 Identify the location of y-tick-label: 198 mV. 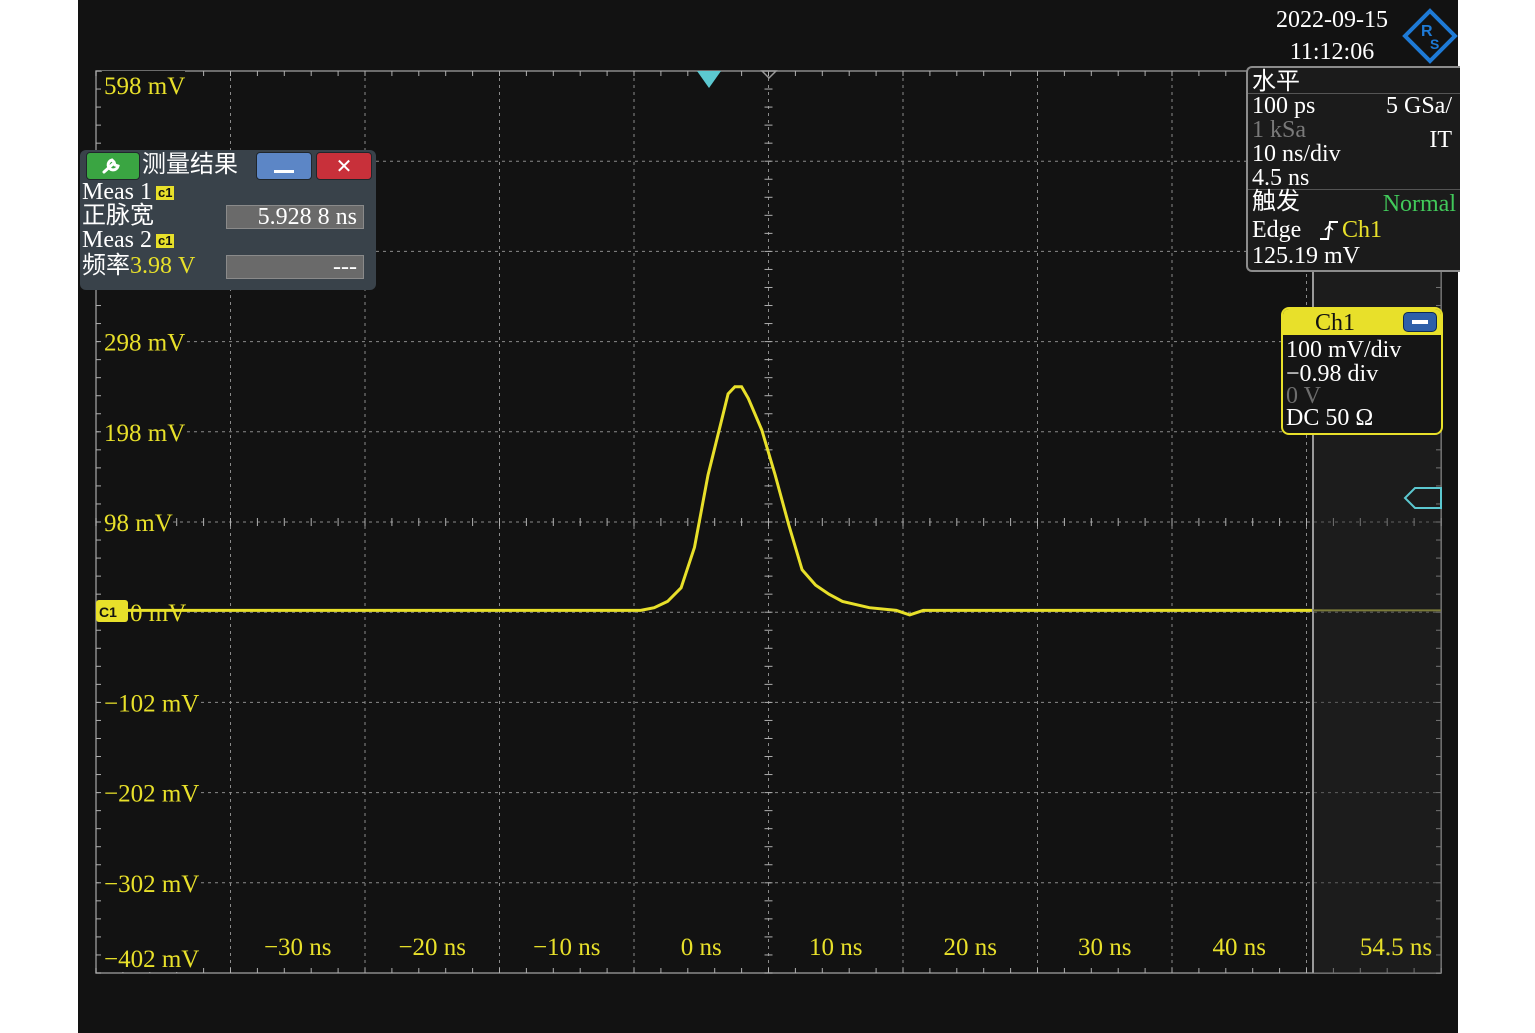
(144, 433).